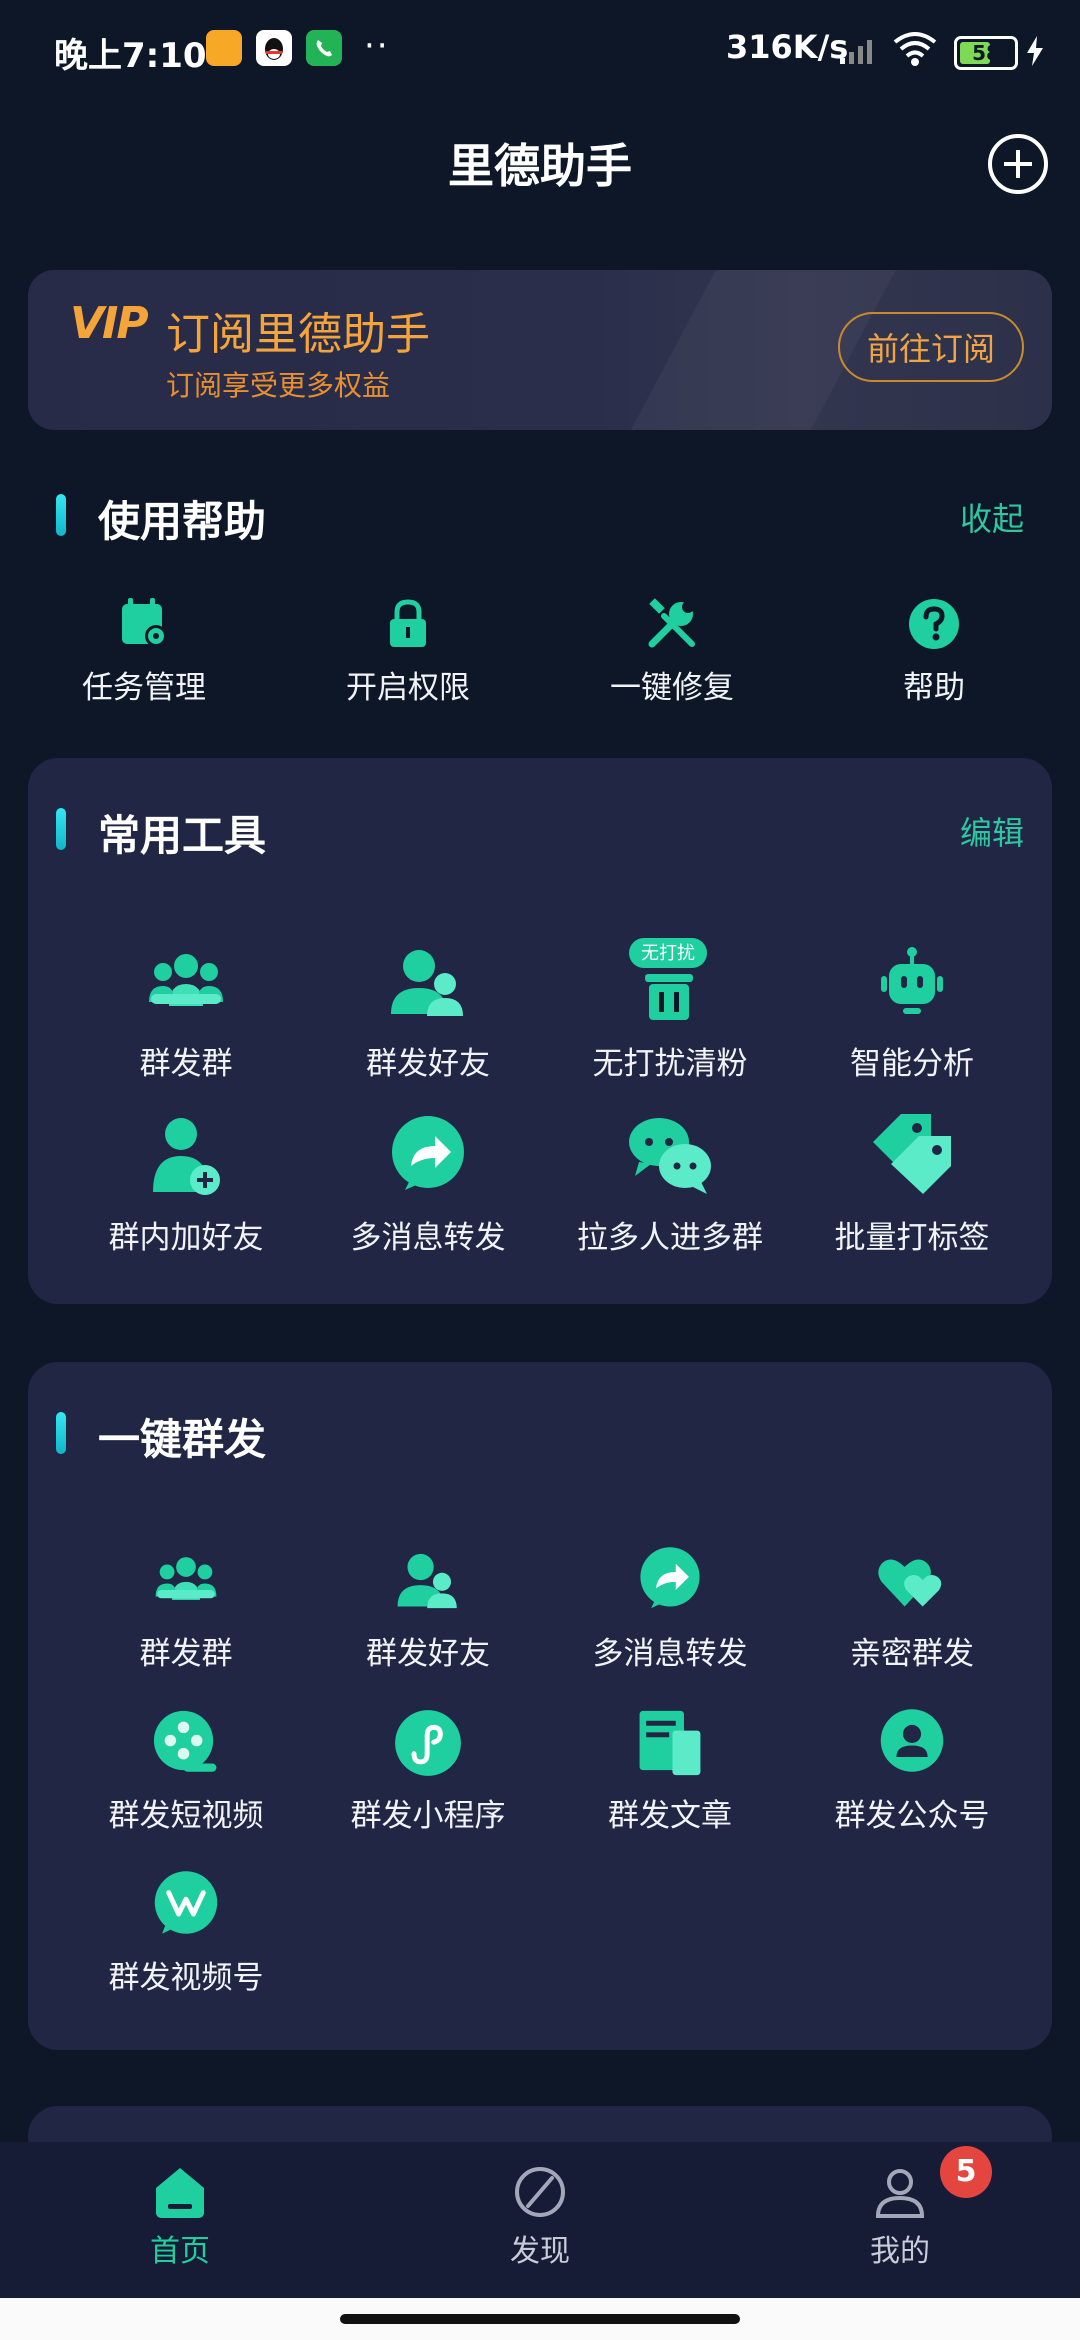 This screenshot has width=1080, height=2340. I want to click on broadcast-label: 多消息转发, so click(670, 1654).